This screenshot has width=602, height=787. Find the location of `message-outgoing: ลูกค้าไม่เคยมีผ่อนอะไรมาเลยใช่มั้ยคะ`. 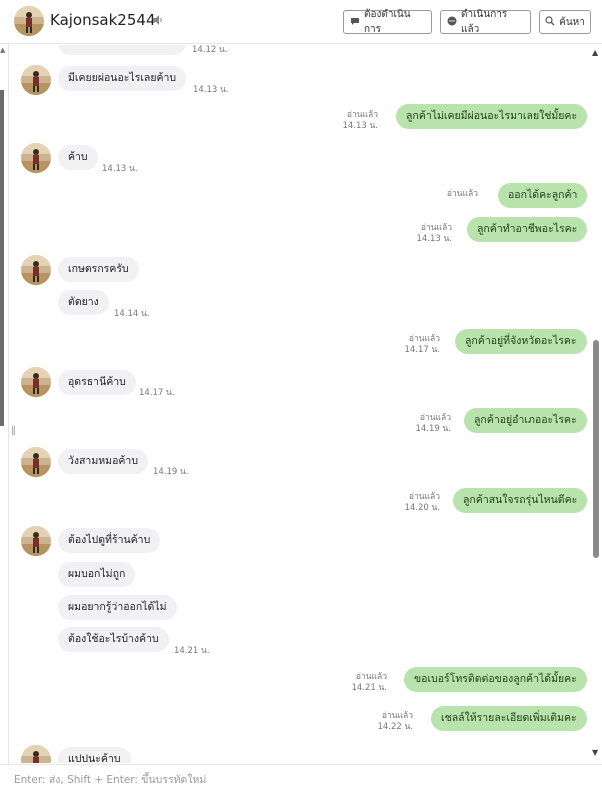

message-outgoing: ลูกค้าไม่เคยมีผ่อนอะไรมาเลยใช่มั้ยคะ is located at coordinates (492, 116).